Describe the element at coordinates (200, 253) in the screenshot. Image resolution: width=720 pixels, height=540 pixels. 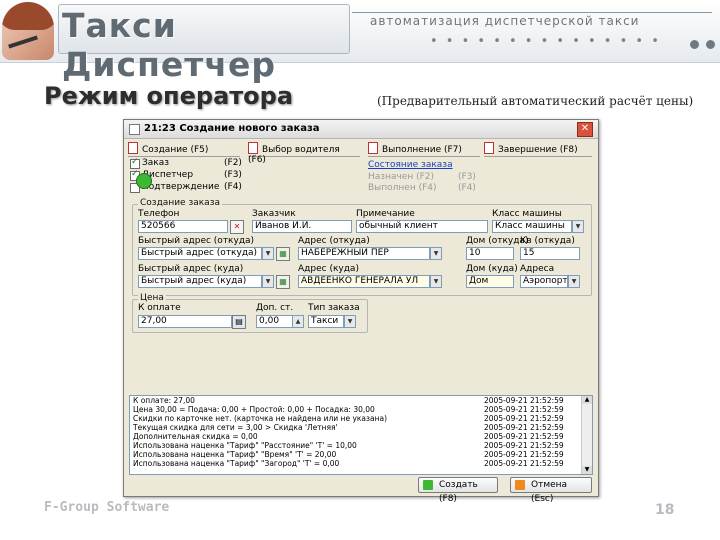
I see `from-quick-select: Быстрый адрес (откуда)` at that location.